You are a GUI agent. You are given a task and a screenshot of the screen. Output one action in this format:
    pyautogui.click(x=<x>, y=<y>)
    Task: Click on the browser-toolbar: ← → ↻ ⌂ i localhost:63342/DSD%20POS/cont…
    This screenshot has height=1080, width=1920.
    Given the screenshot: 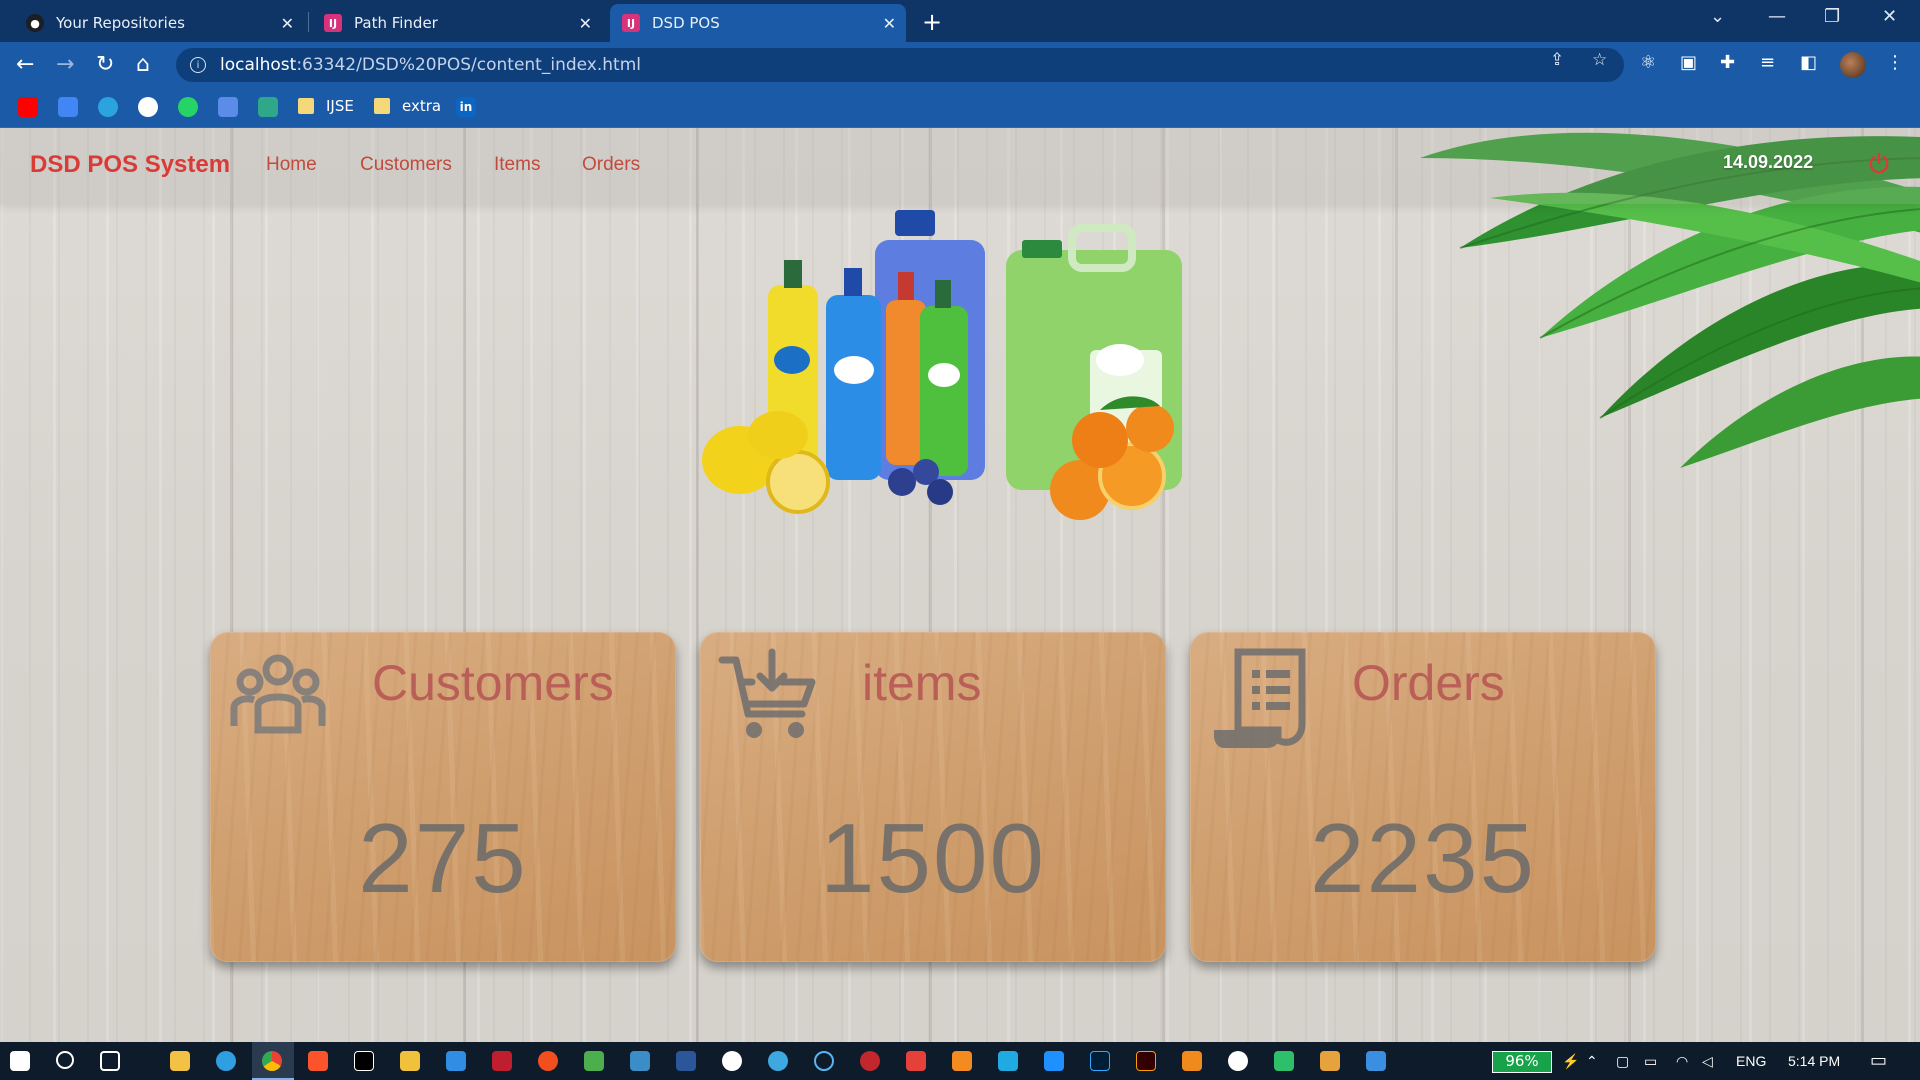 What is the action you would take?
    pyautogui.click(x=960, y=65)
    